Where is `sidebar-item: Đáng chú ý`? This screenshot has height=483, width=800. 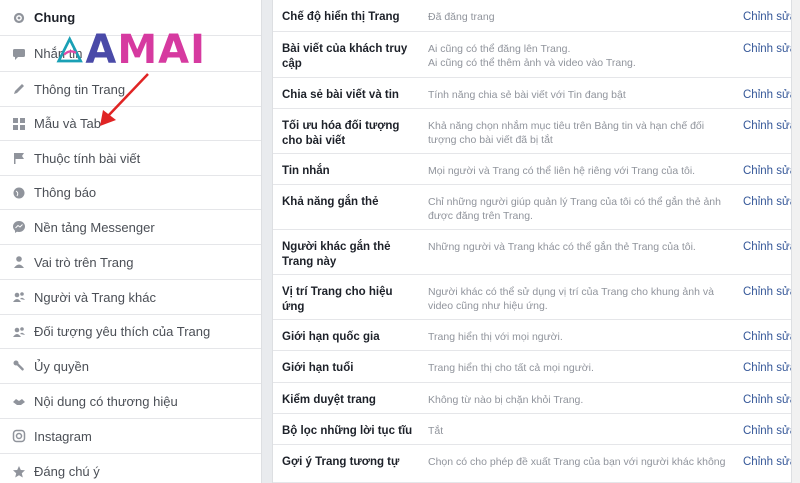 sidebar-item: Đáng chú ý is located at coordinates (130, 468).